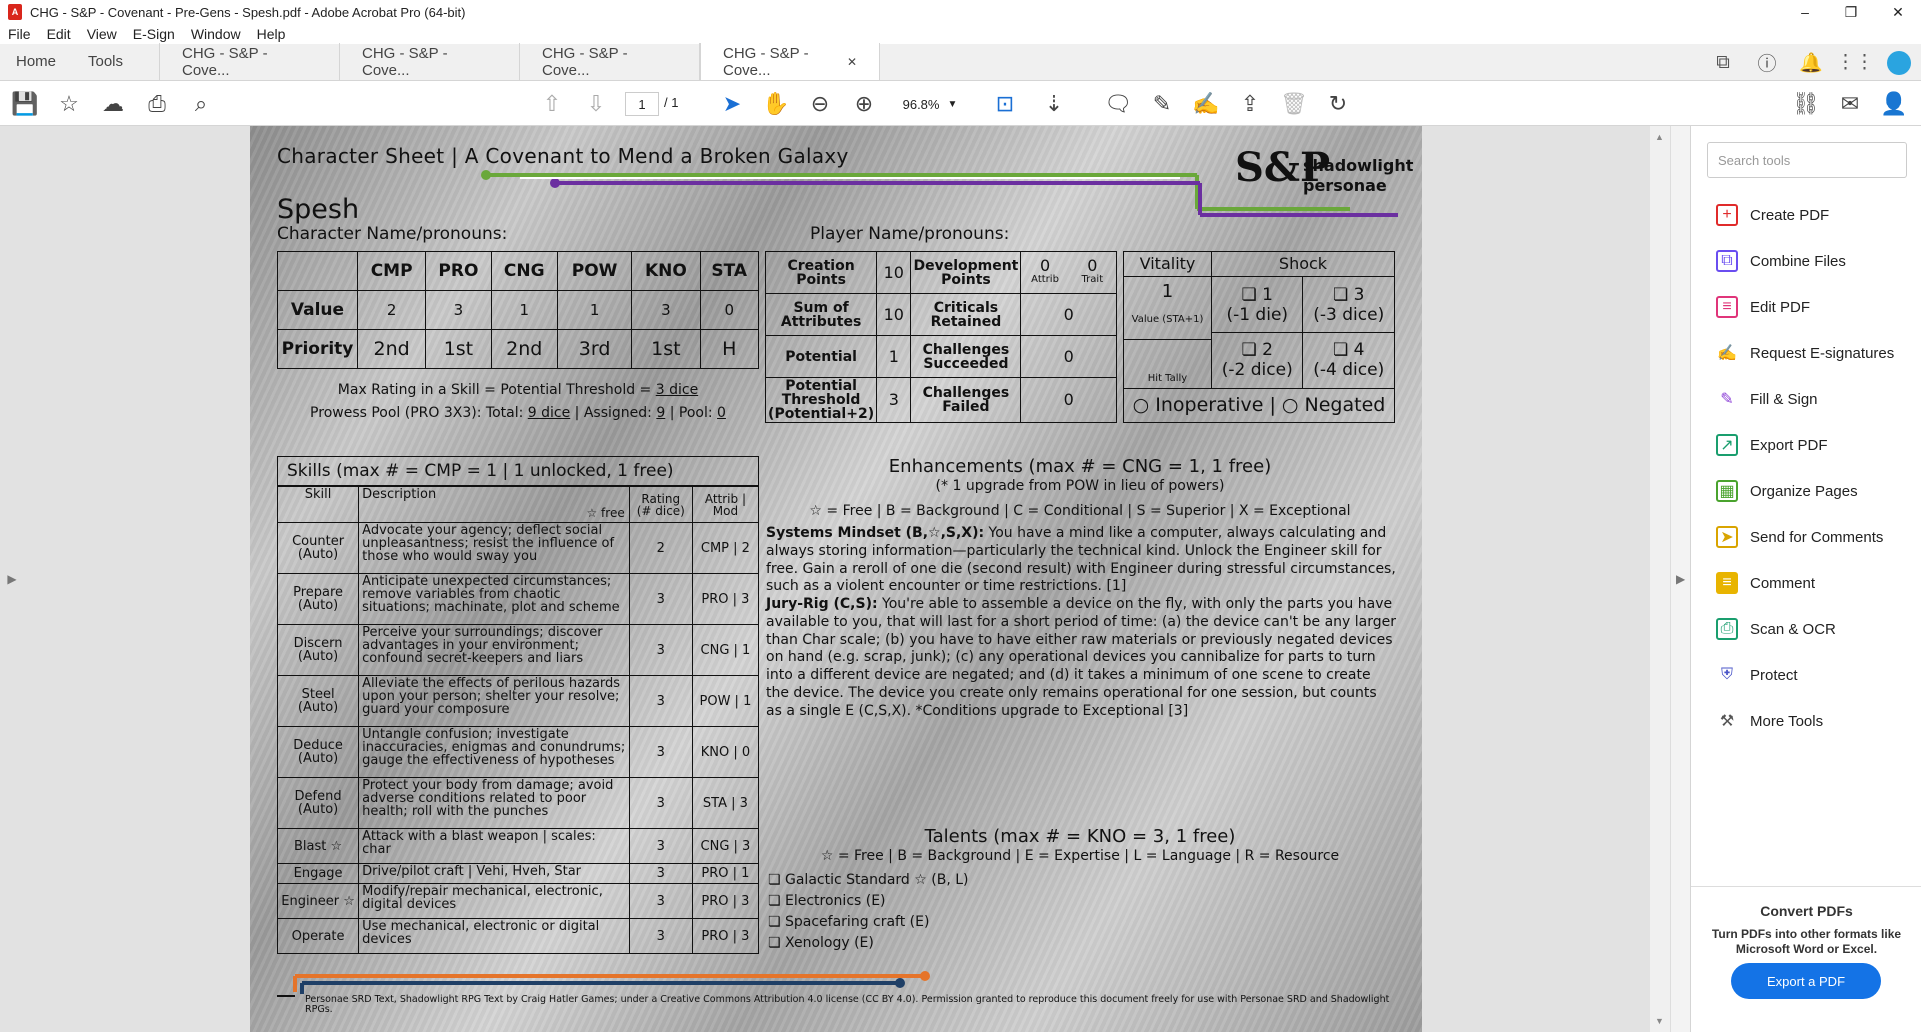 This screenshot has height=1032, width=1921. I want to click on export-pdf-button: Export a PDF, so click(1806, 981).